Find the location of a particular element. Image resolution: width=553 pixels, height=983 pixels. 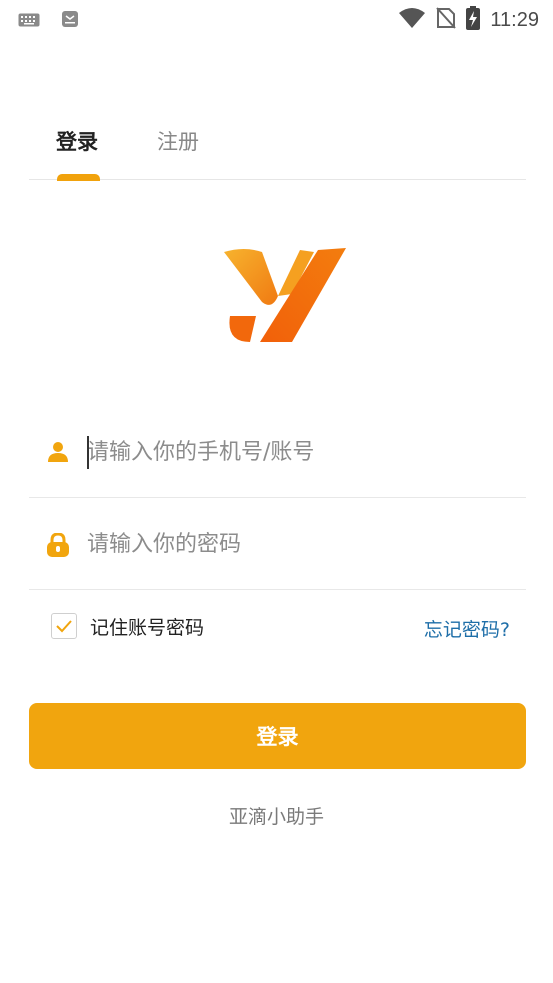

notification-icon is located at coordinates (70, 21).